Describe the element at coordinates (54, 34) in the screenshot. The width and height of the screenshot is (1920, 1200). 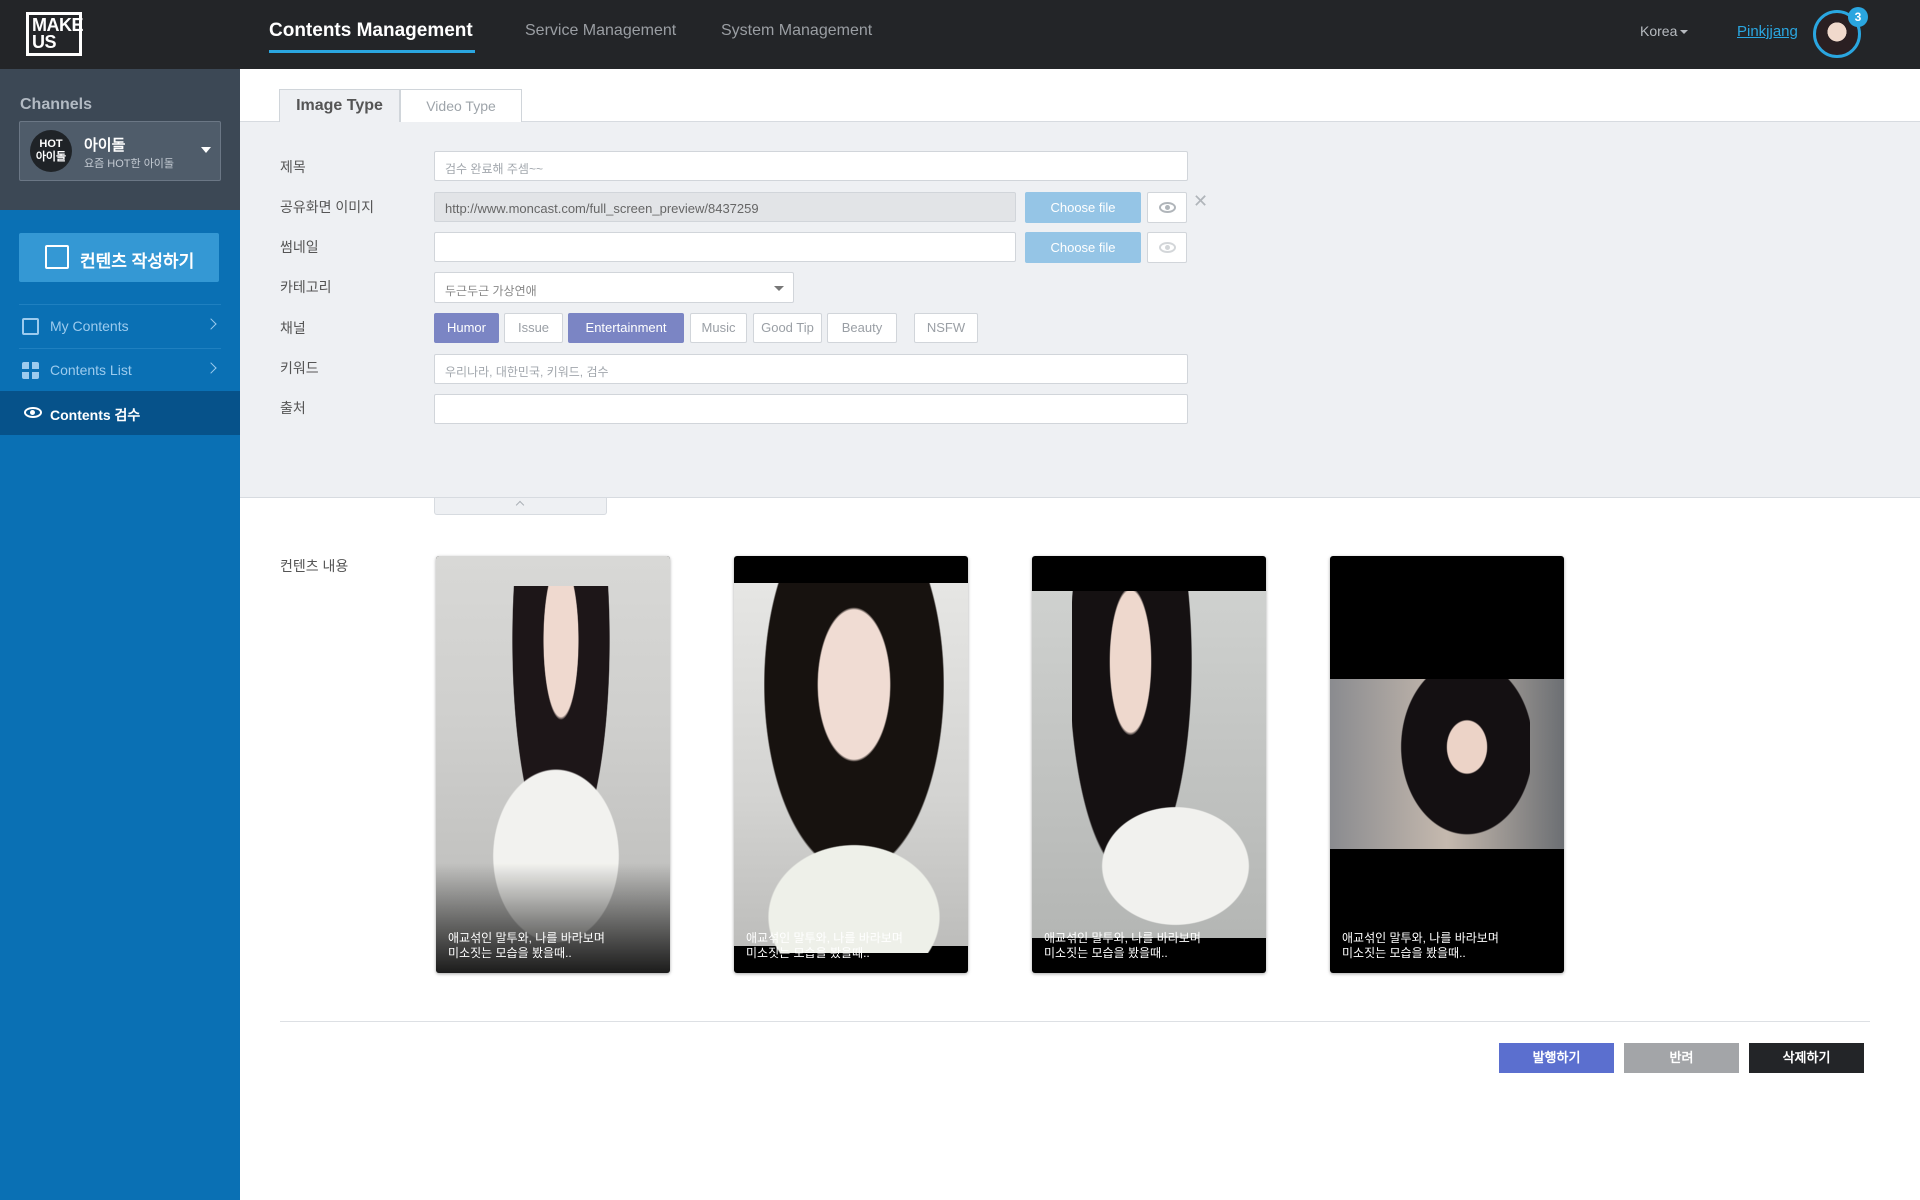
I see `logo-frame` at that location.